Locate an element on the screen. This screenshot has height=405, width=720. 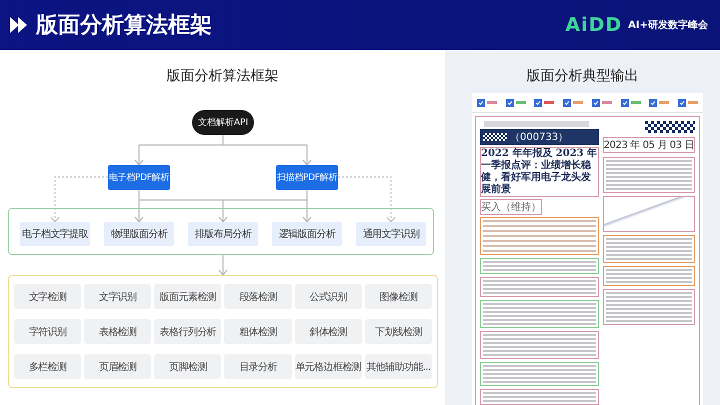
double-arrow-icon is located at coordinates (19, 25).